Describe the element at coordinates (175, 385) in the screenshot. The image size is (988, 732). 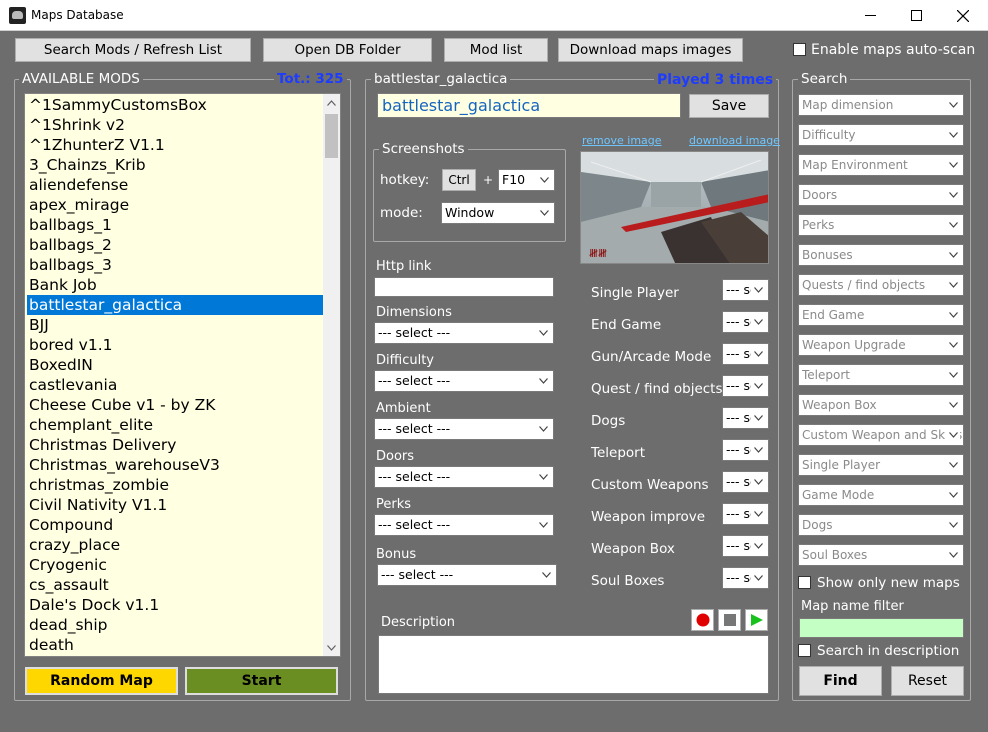
I see `mod-list-item: castlevania` at that location.